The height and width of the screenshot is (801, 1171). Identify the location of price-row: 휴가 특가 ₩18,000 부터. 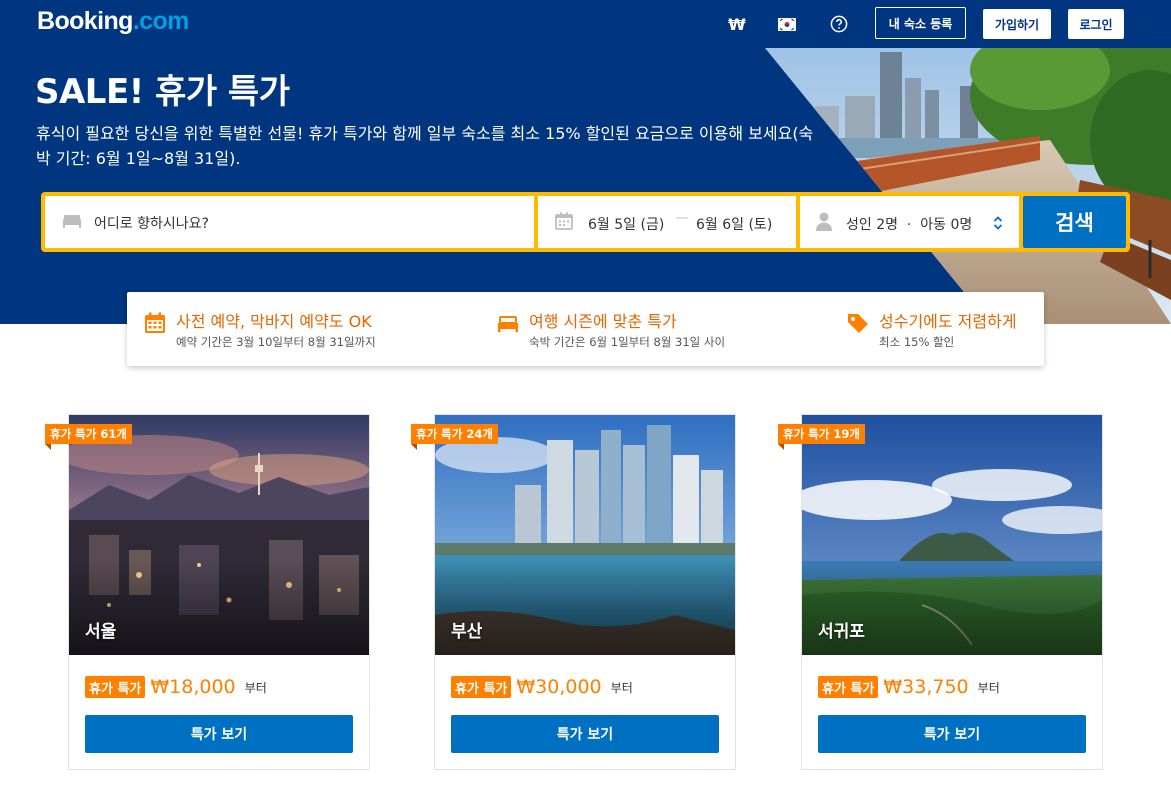
(176, 687).